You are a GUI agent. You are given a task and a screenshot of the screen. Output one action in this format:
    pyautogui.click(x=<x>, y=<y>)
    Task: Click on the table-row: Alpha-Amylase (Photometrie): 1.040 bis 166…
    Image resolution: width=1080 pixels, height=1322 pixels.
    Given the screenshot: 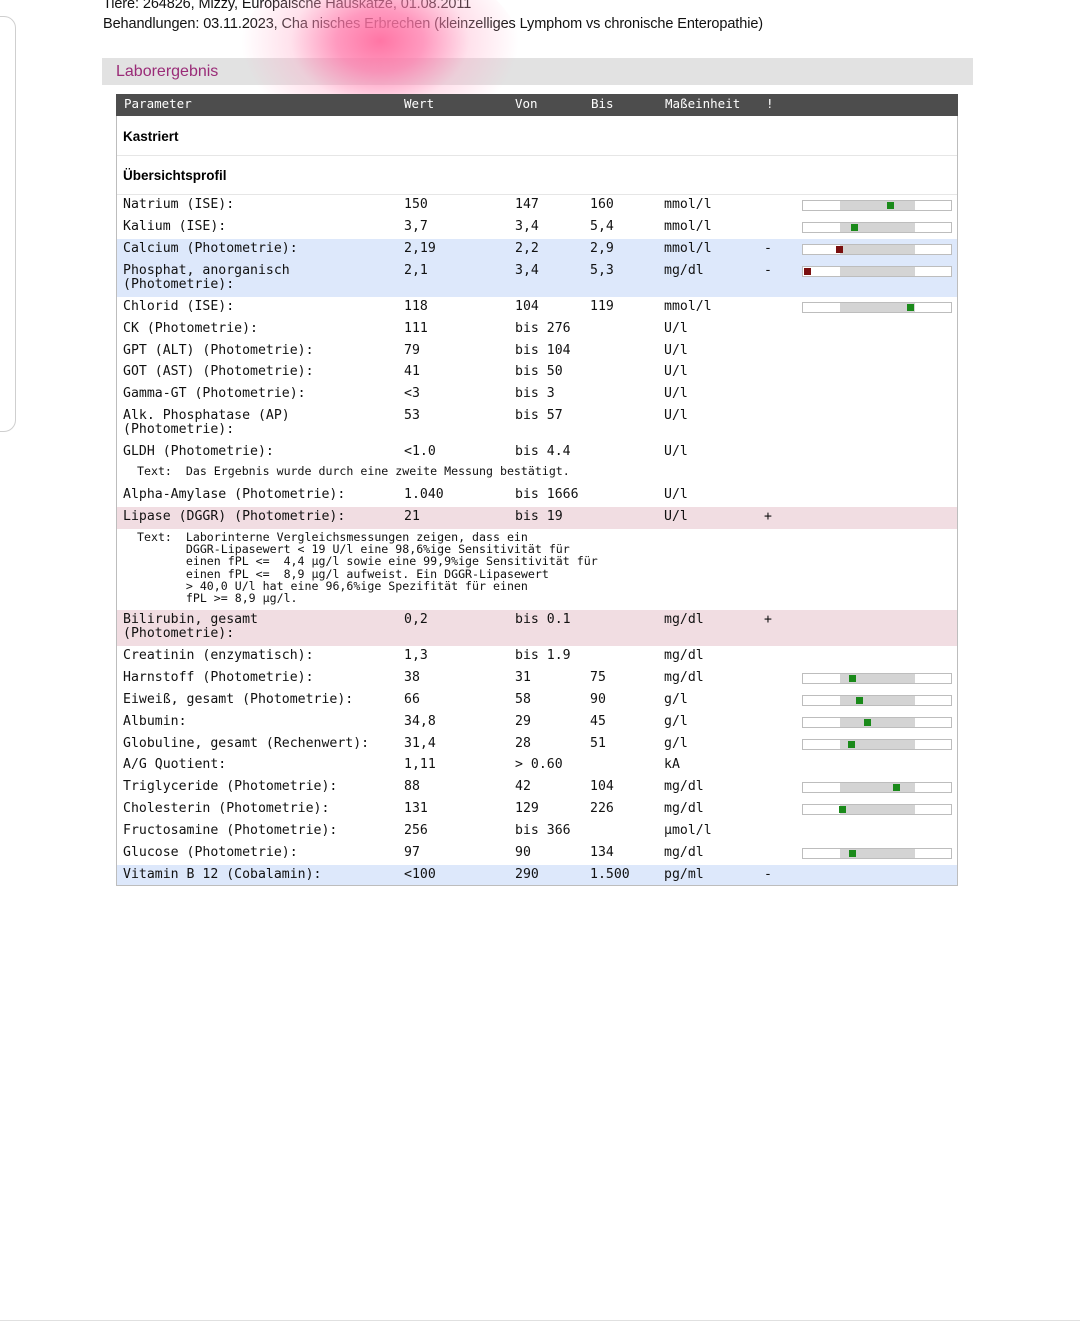 What is the action you would take?
    pyautogui.click(x=537, y=496)
    